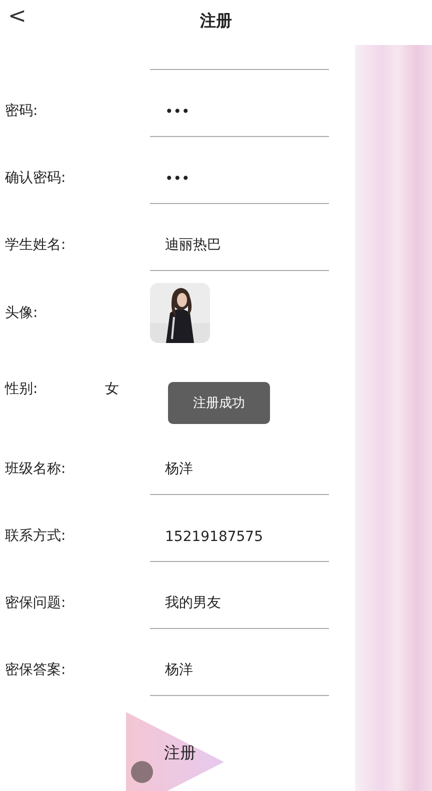  What do you see at coordinates (35, 469) in the screenshot?
I see `field-label: 班级名称:` at bounding box center [35, 469].